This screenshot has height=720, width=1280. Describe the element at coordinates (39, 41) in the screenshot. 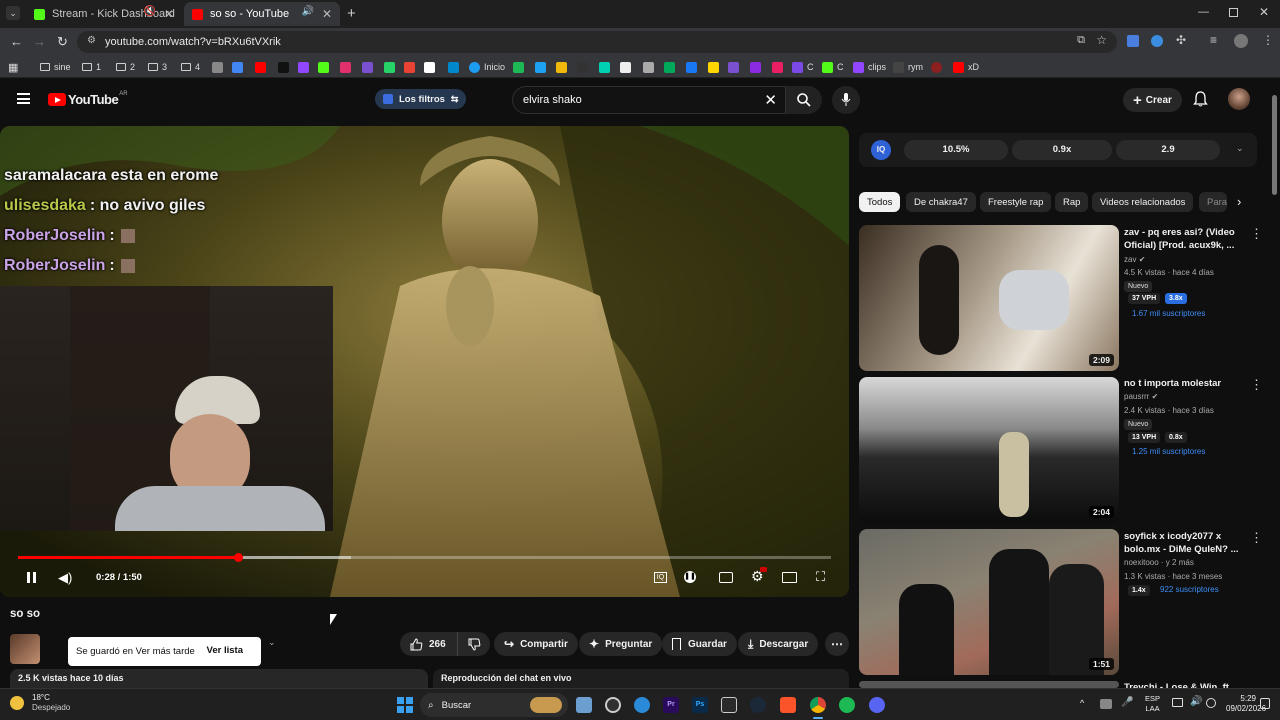

I see `forward-icon: →` at that location.